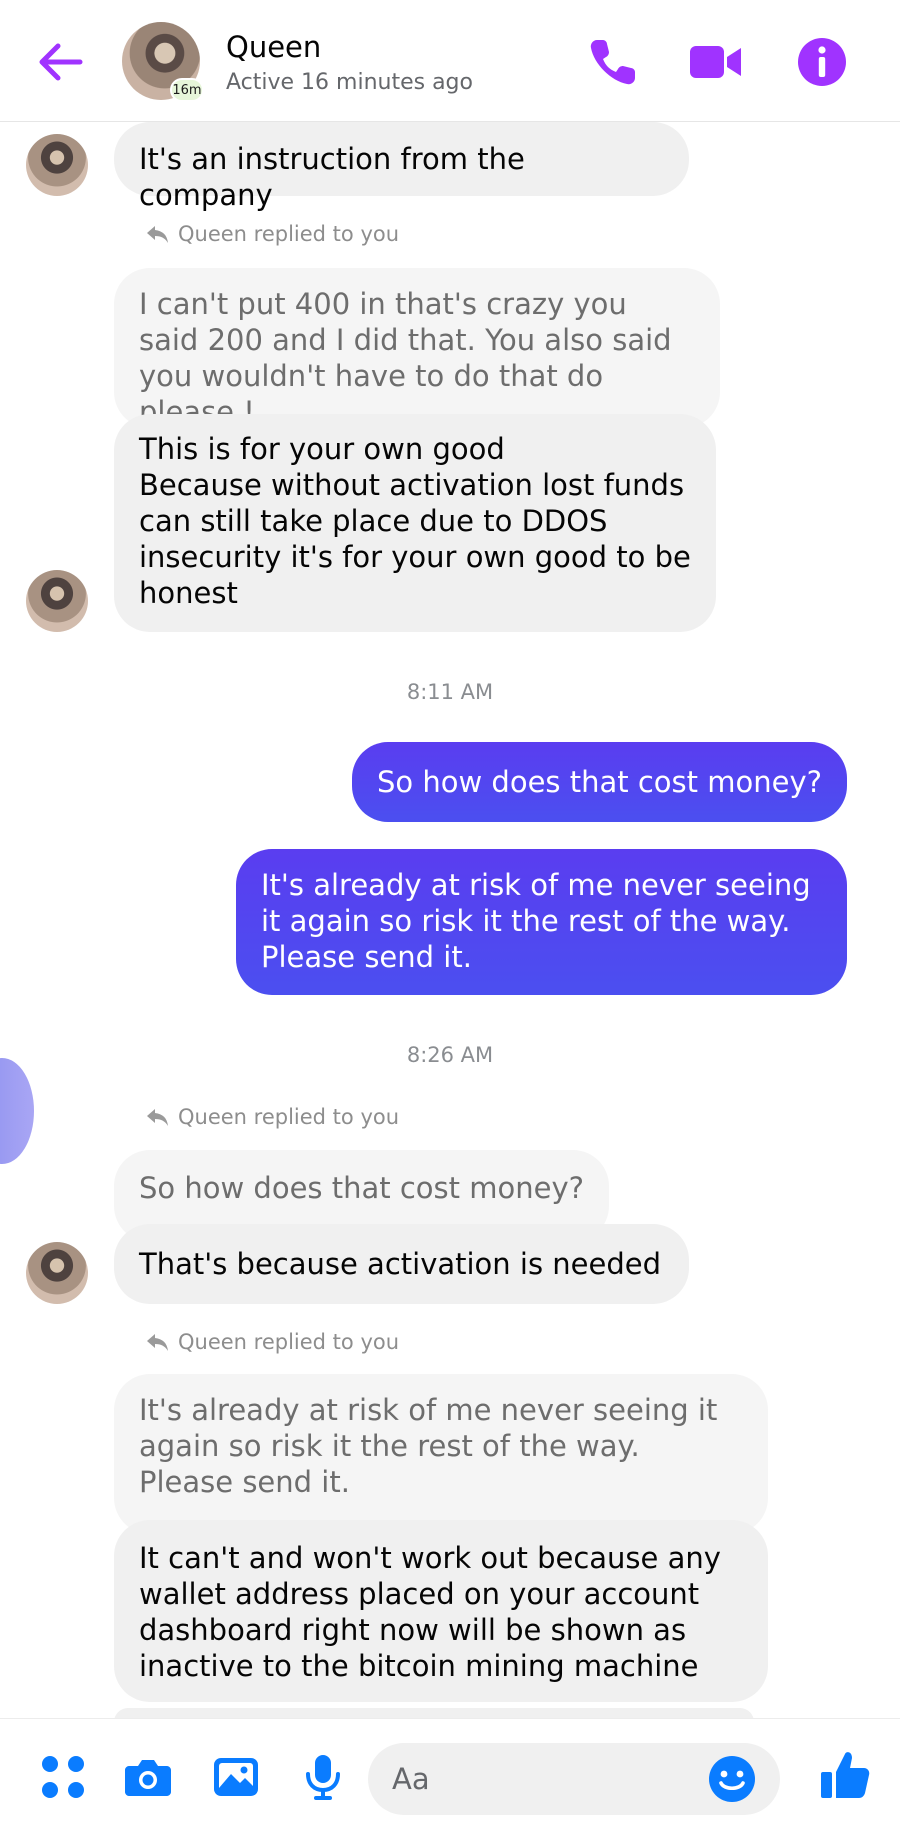 Image resolution: width=900 pixels, height=1833 pixels. What do you see at coordinates (17, 1111) in the screenshot?
I see `chat-head-bubble` at bounding box center [17, 1111].